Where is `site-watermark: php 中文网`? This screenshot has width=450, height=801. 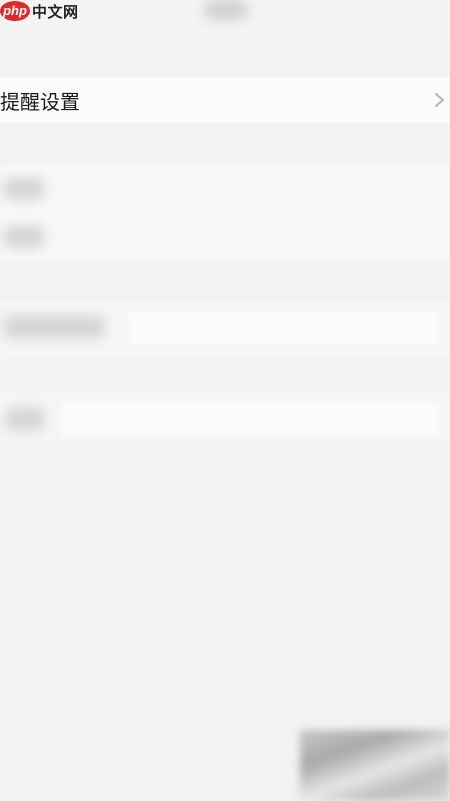
site-watermark: php 中文网 is located at coordinates (39, 11).